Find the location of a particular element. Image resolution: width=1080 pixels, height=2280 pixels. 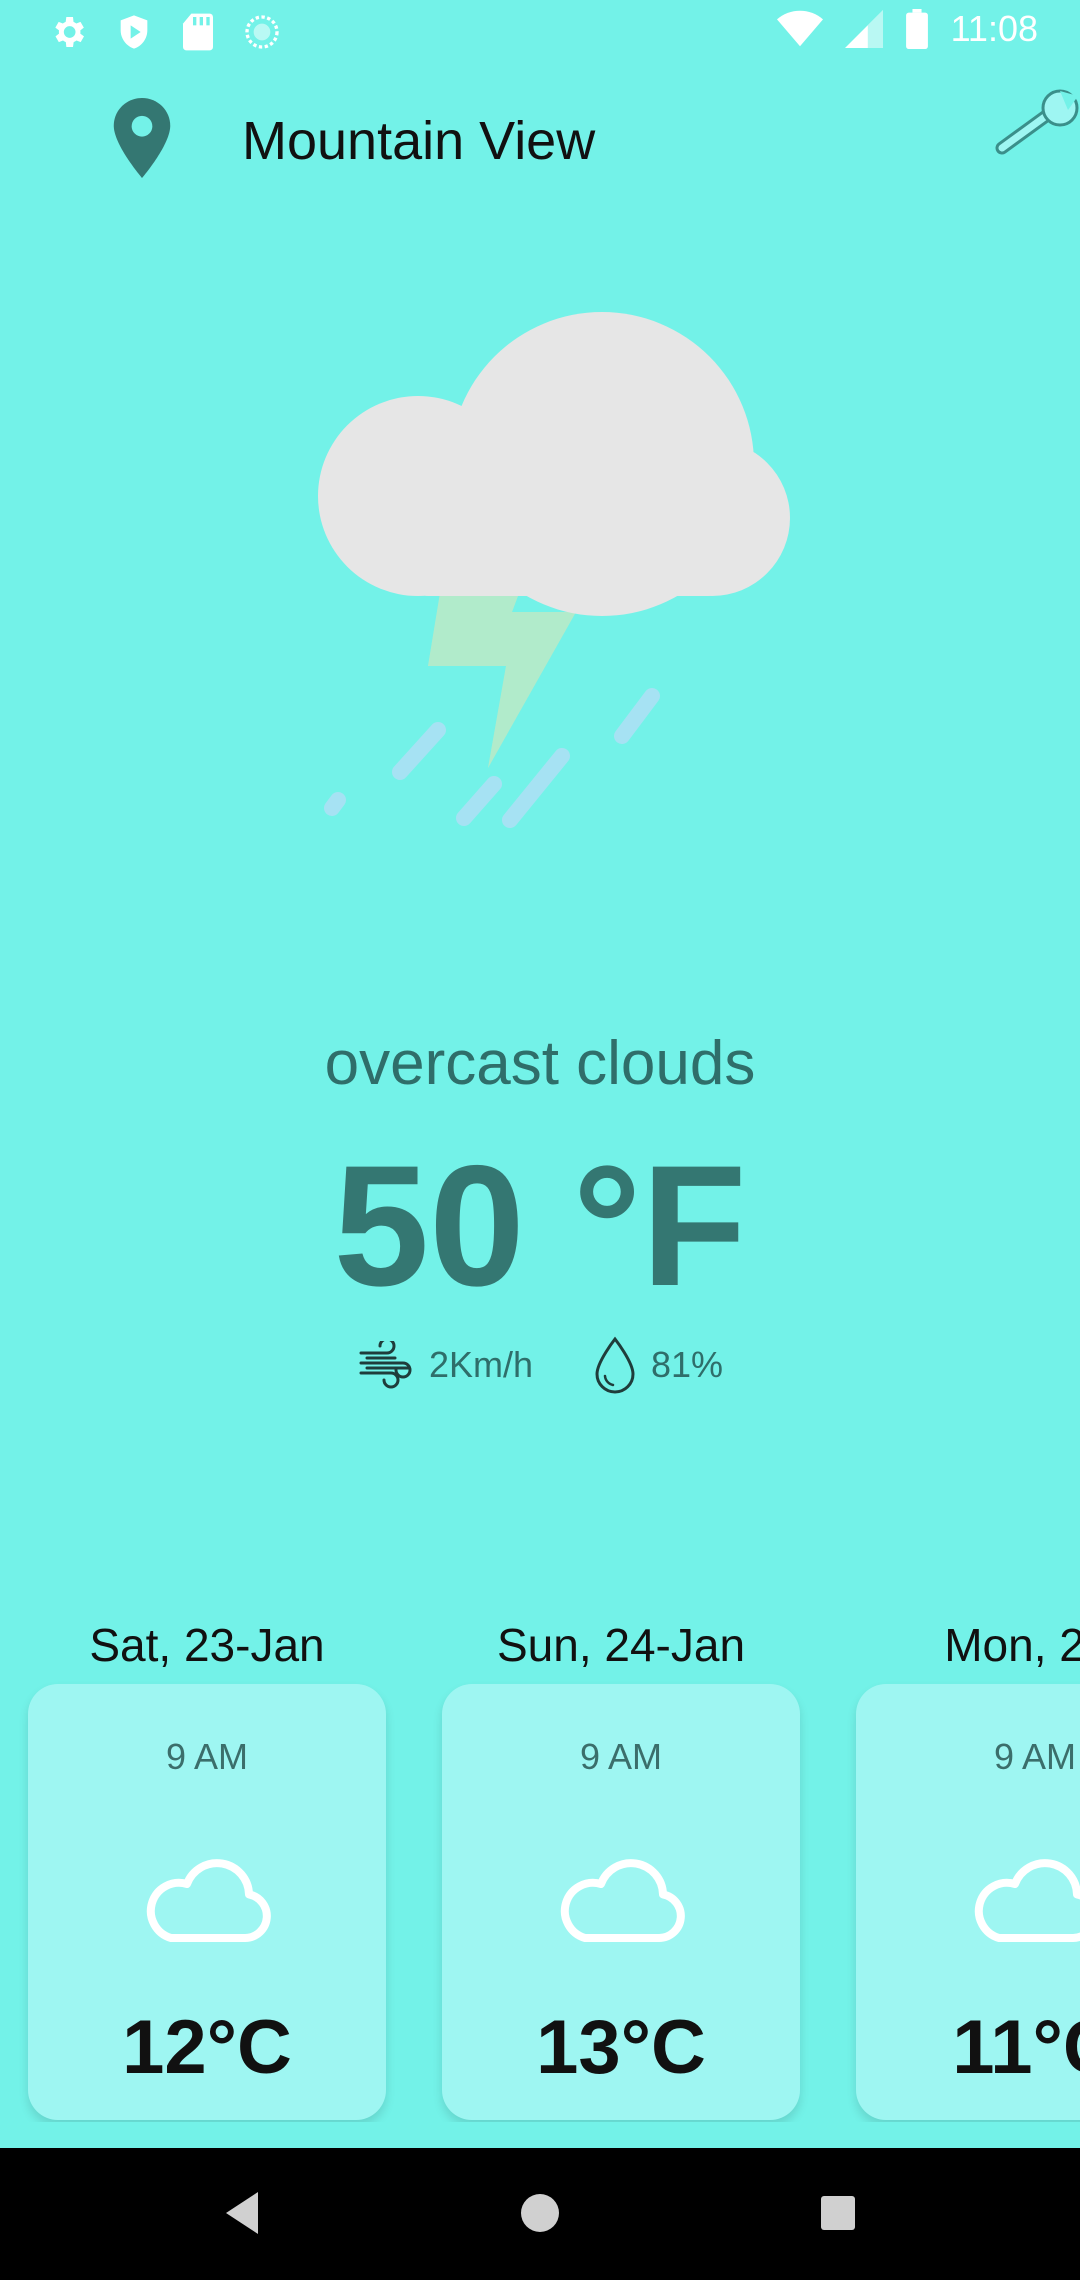

forecast-item: Sat, 23-Jan 9 AM 12°C is located at coordinates (207, 1869).